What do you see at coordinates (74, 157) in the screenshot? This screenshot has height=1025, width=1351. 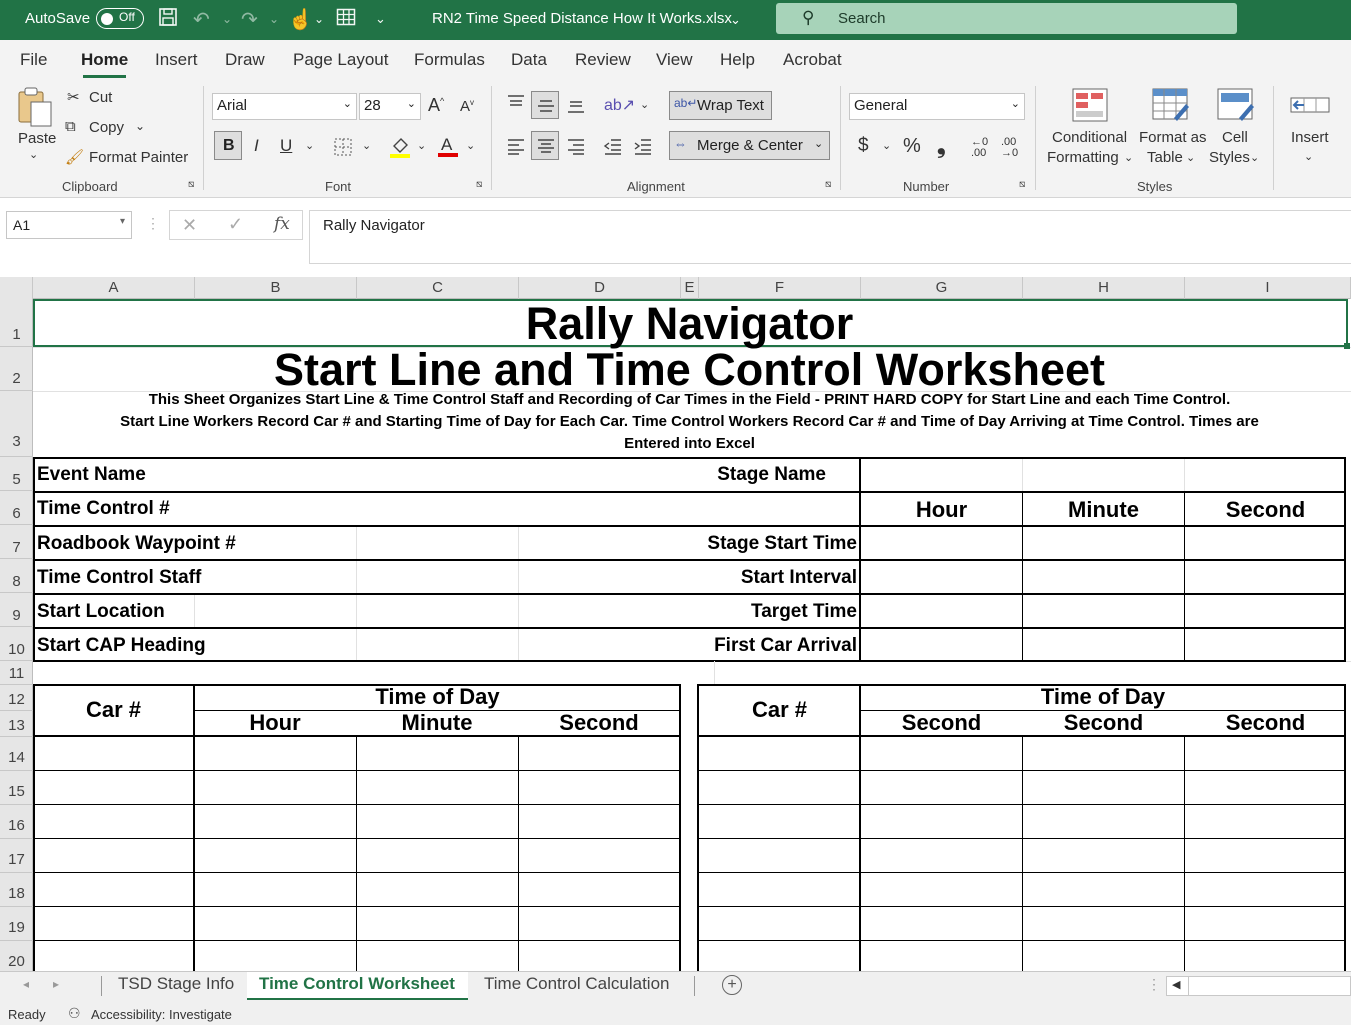 I see `format-painter-icon: 🖌` at bounding box center [74, 157].